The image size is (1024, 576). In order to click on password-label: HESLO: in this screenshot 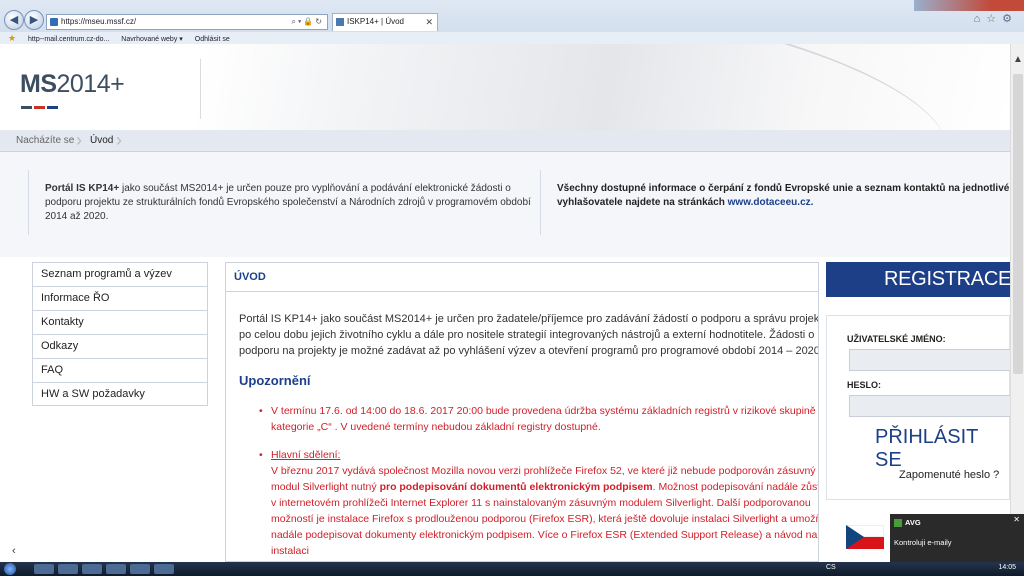, I will do `click(864, 385)`.